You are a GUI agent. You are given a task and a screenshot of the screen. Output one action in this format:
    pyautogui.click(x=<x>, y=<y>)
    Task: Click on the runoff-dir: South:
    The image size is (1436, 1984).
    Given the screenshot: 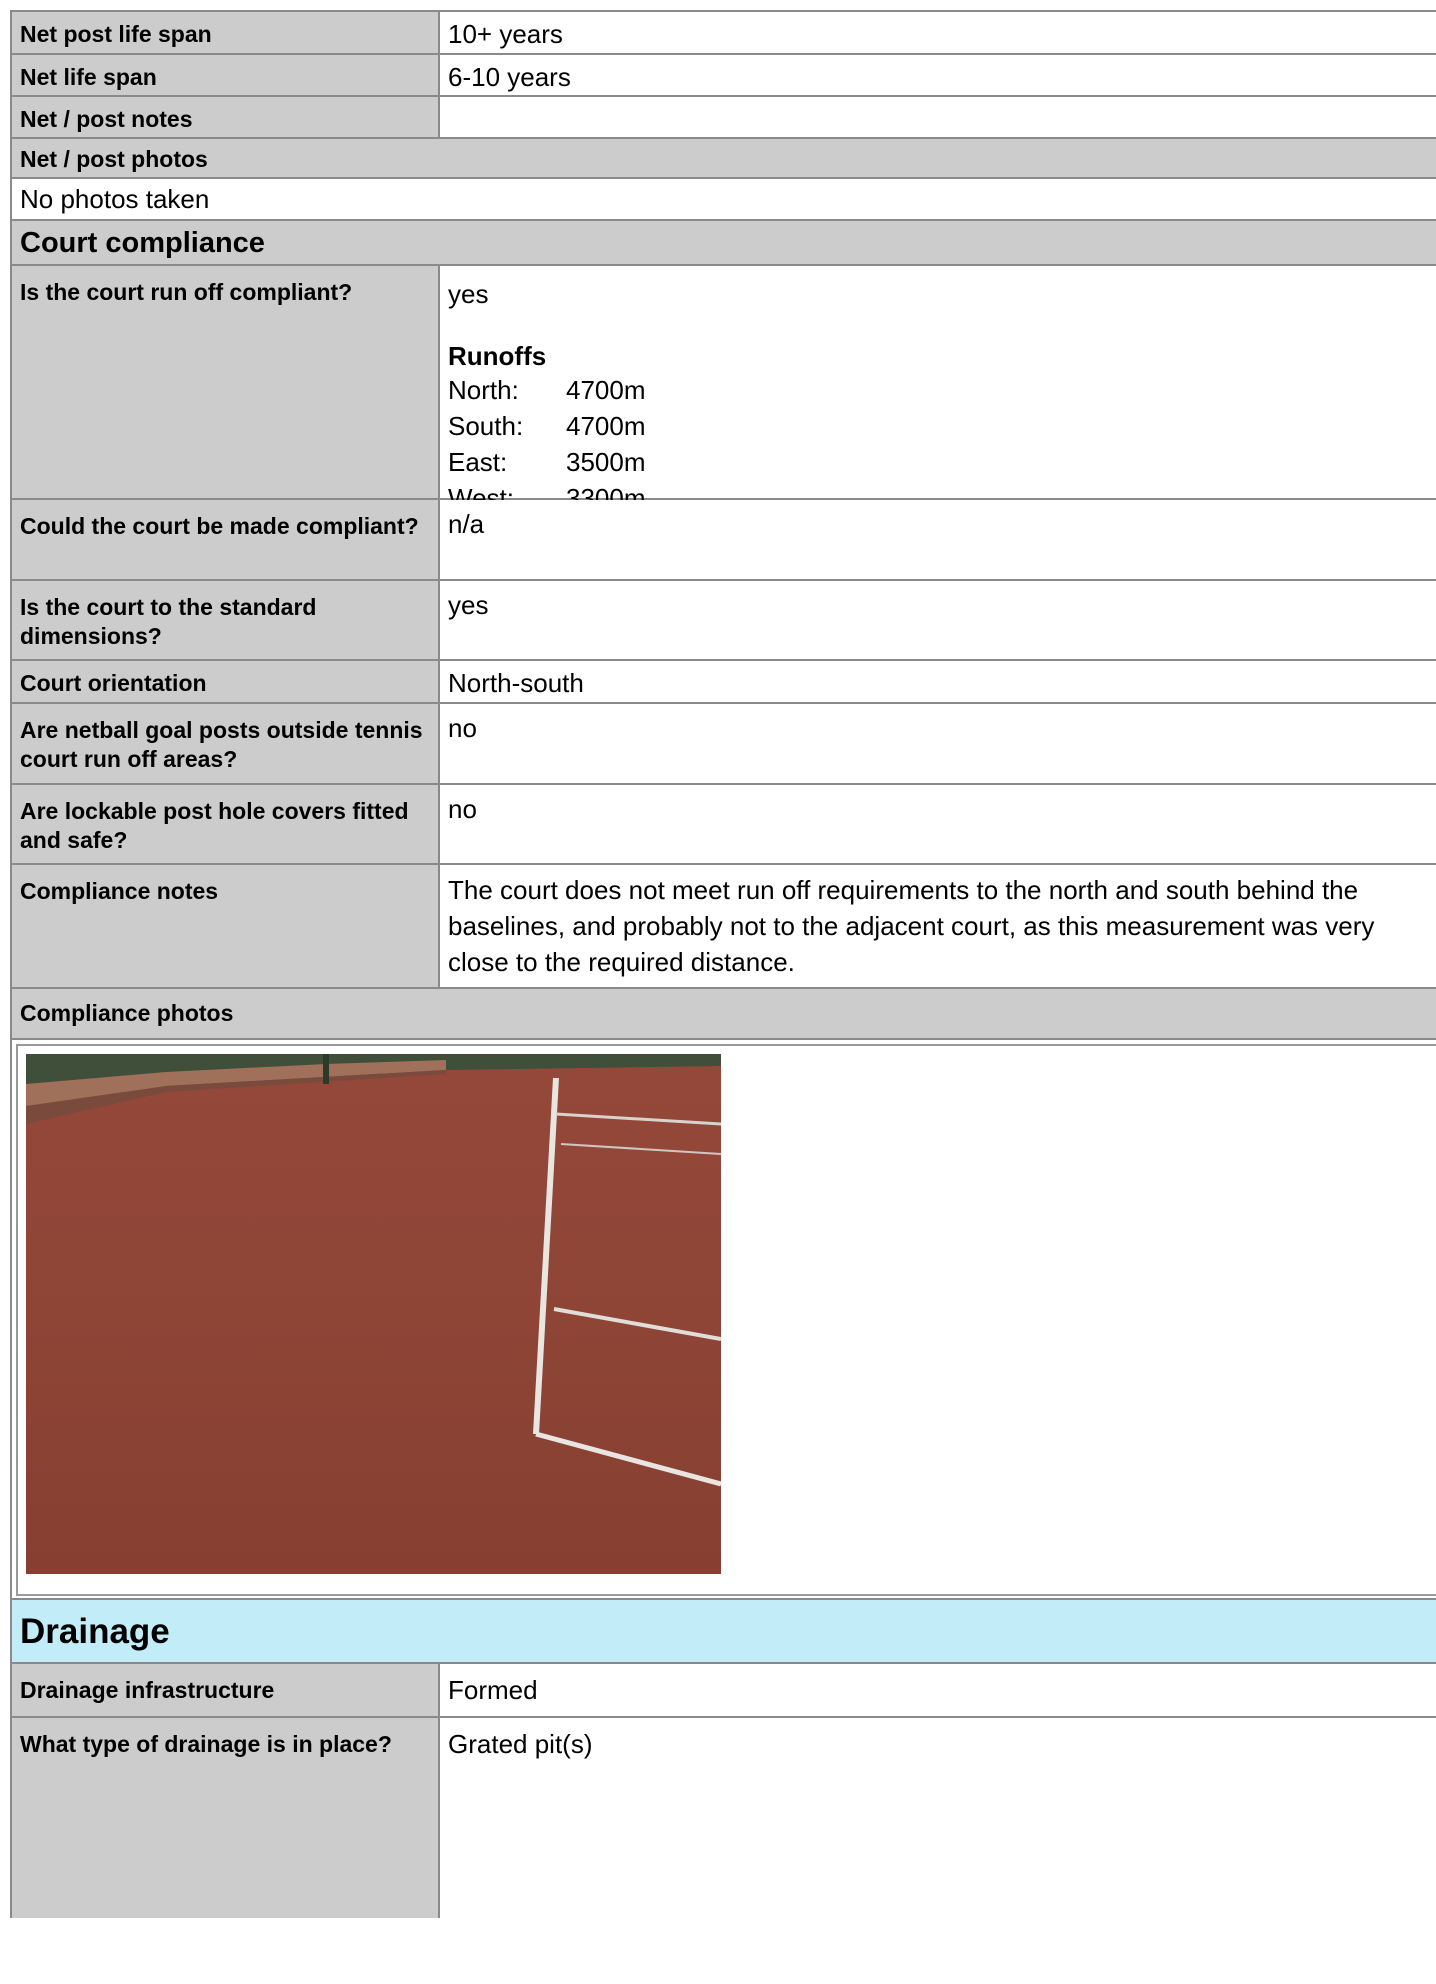 What is the action you would take?
    pyautogui.click(x=486, y=426)
    